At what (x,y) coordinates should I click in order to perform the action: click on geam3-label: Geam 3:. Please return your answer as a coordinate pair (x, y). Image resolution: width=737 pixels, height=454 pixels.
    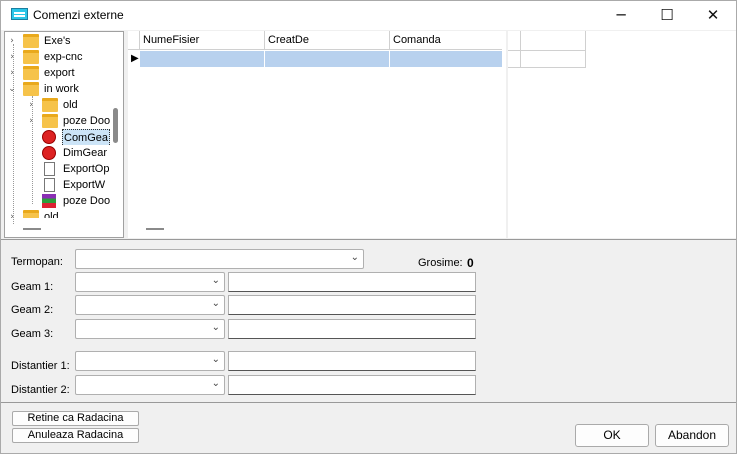
    Looking at the image, I should click on (32, 334).